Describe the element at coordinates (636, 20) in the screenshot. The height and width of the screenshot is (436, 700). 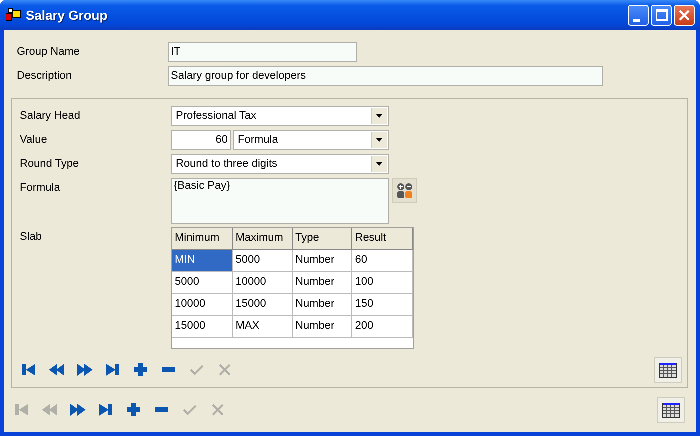
I see `minimize-icon` at that location.